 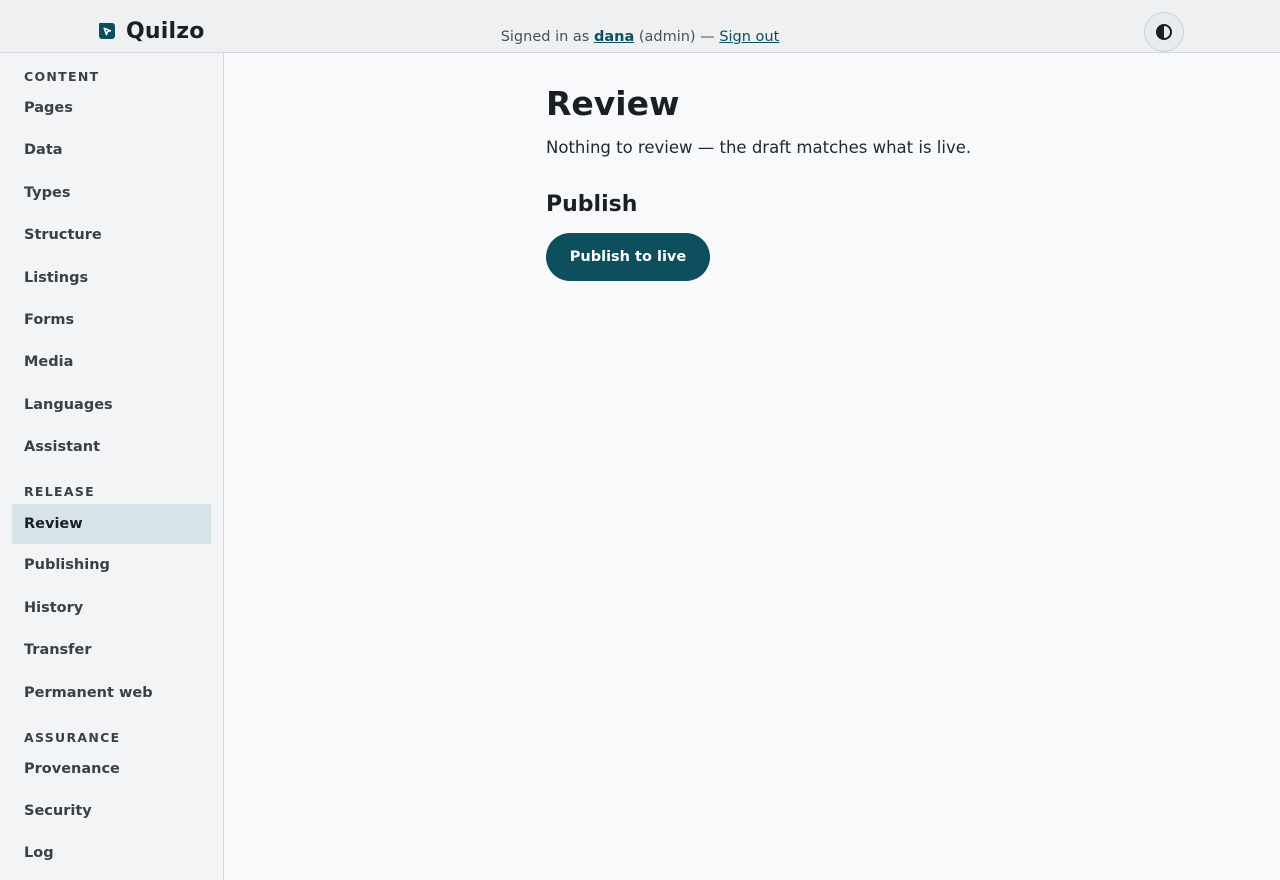 What do you see at coordinates (613, 103) in the screenshot?
I see `page-title: Review` at bounding box center [613, 103].